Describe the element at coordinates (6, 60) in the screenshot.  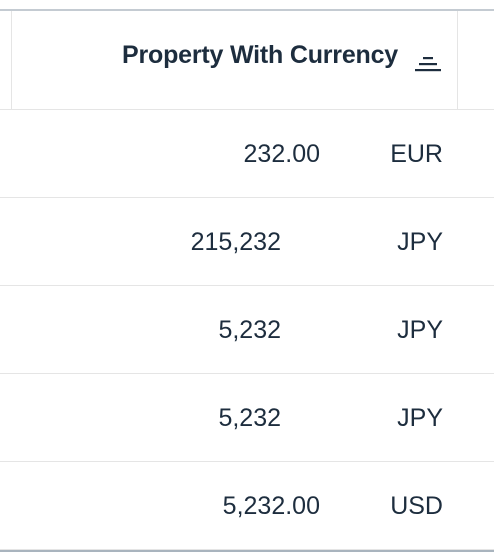
I see `column-divider-left` at that location.